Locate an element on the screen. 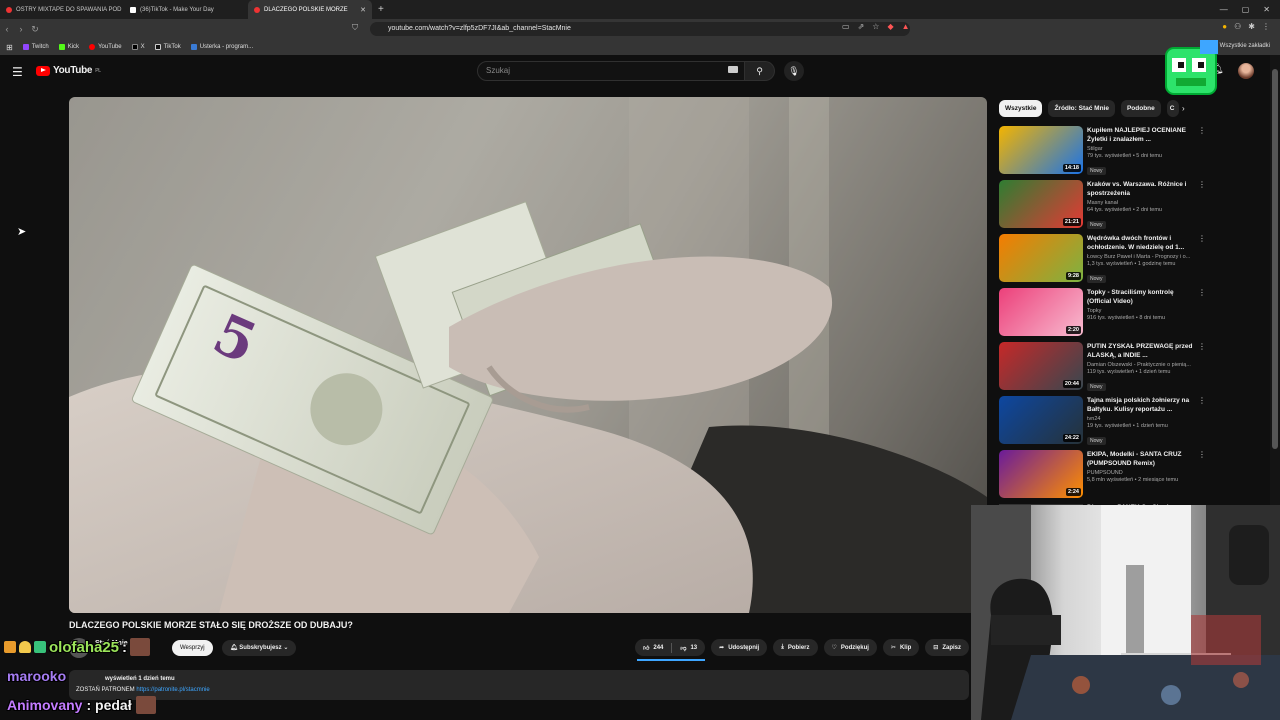 The height and width of the screenshot is (720, 1280). youtube-logo: YouTube PL is located at coordinates (68, 70).